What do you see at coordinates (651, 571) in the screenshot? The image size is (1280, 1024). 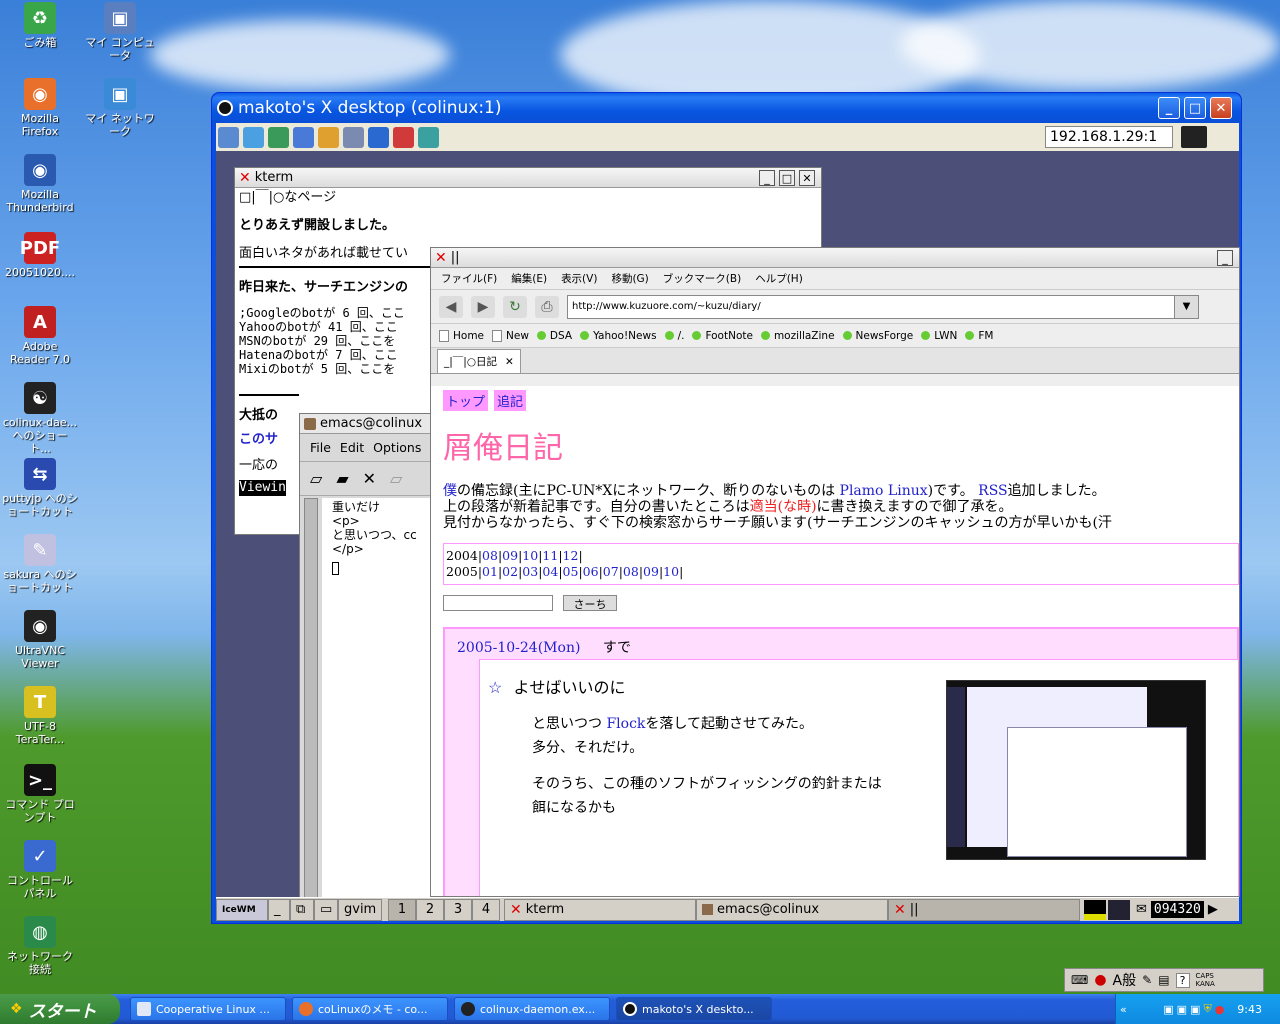 I see `archive-month-link: 09` at bounding box center [651, 571].